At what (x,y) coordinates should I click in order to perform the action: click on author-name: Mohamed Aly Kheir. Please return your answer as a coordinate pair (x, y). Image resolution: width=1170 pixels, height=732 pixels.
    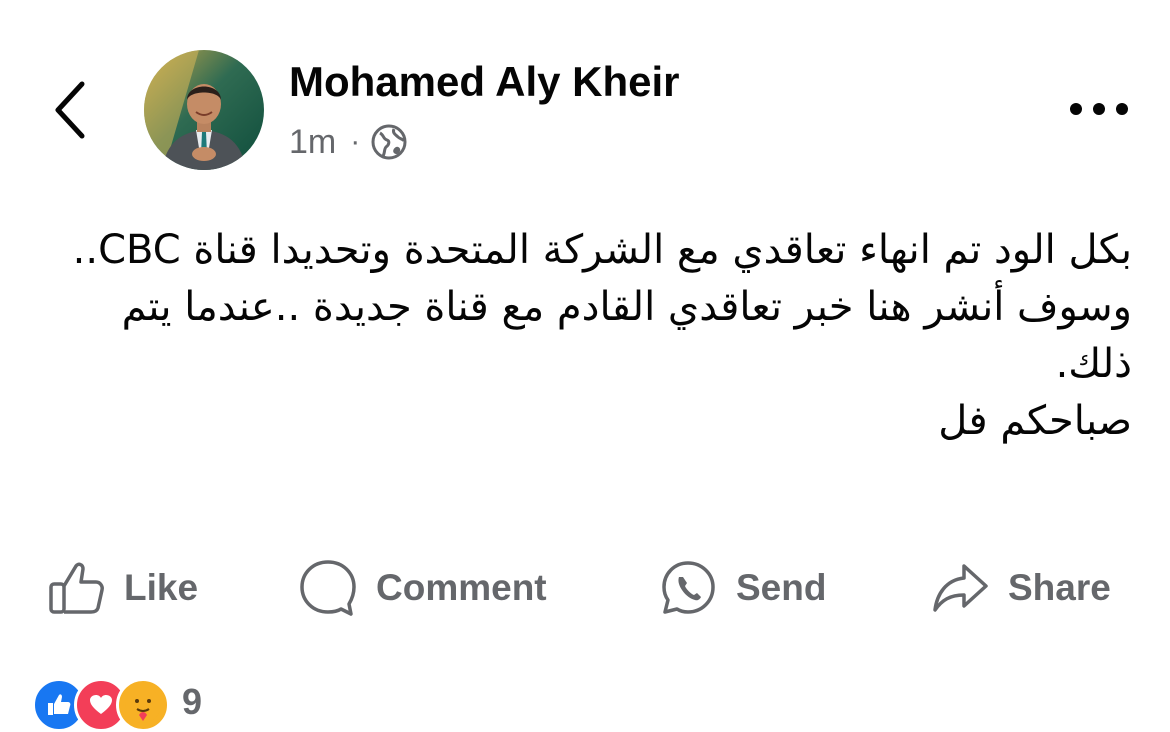
    Looking at the image, I should click on (484, 82).